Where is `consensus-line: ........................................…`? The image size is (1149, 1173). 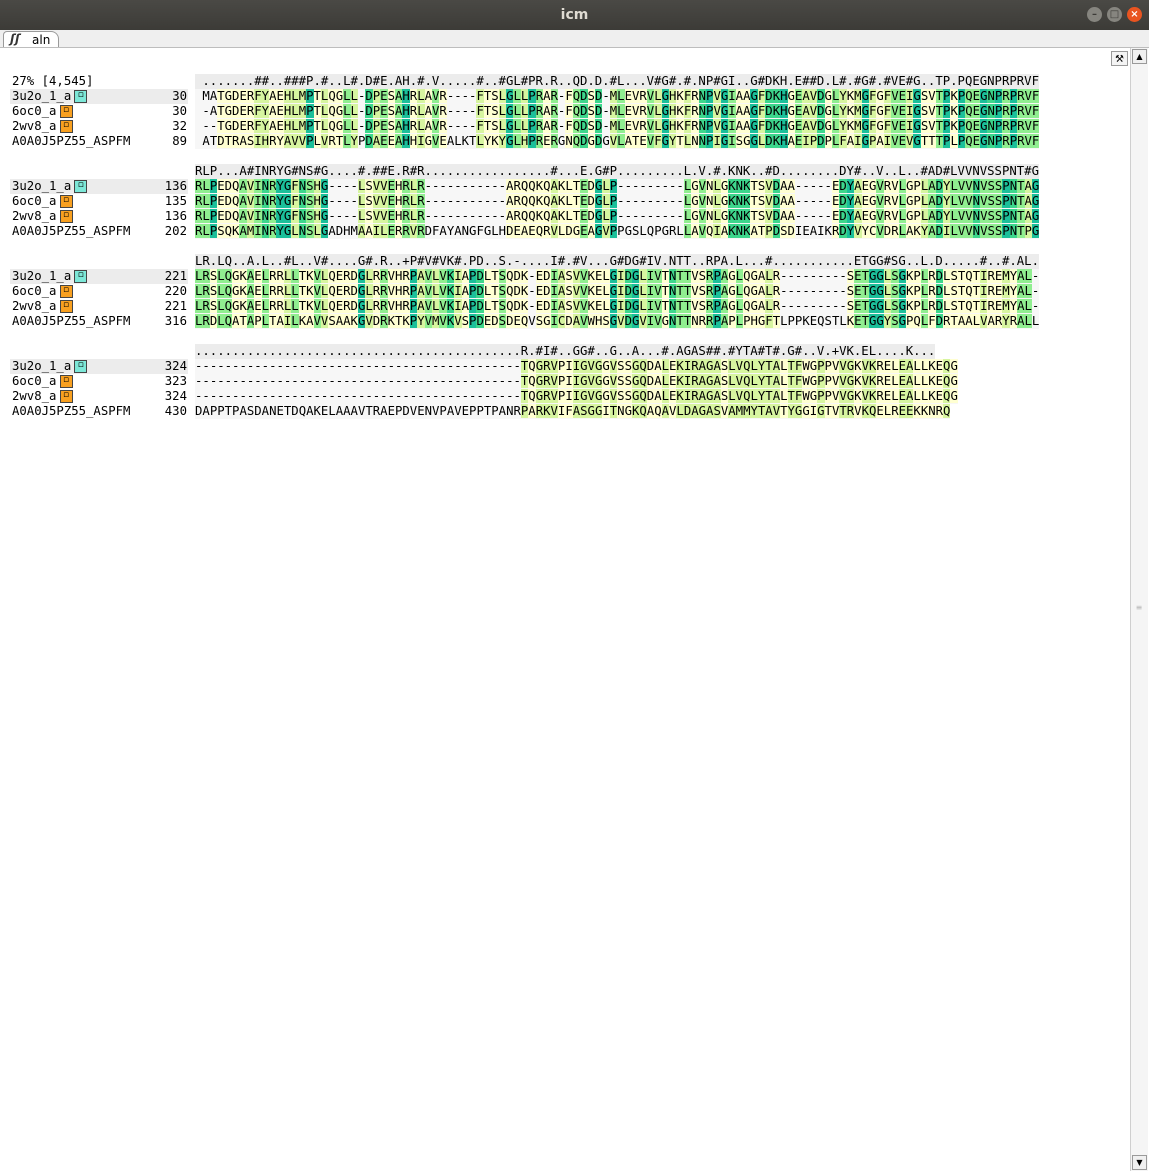 consensus-line: ........................................… is located at coordinates (565, 351).